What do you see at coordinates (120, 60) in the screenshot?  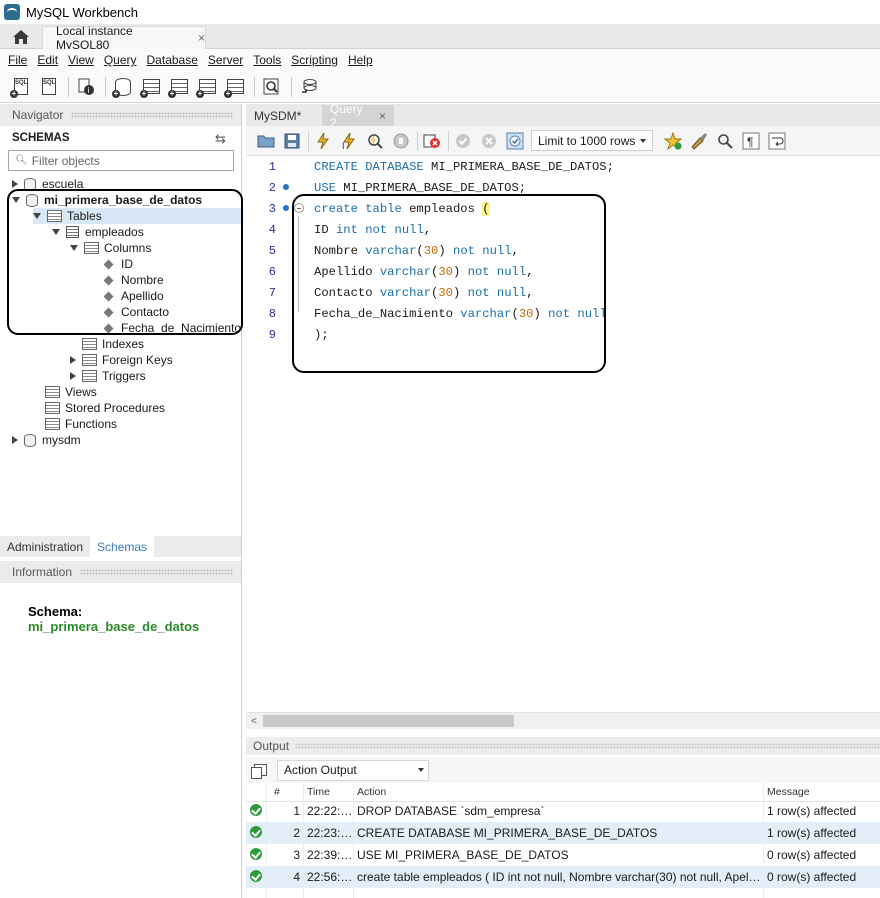 I see `menu-query: Query` at bounding box center [120, 60].